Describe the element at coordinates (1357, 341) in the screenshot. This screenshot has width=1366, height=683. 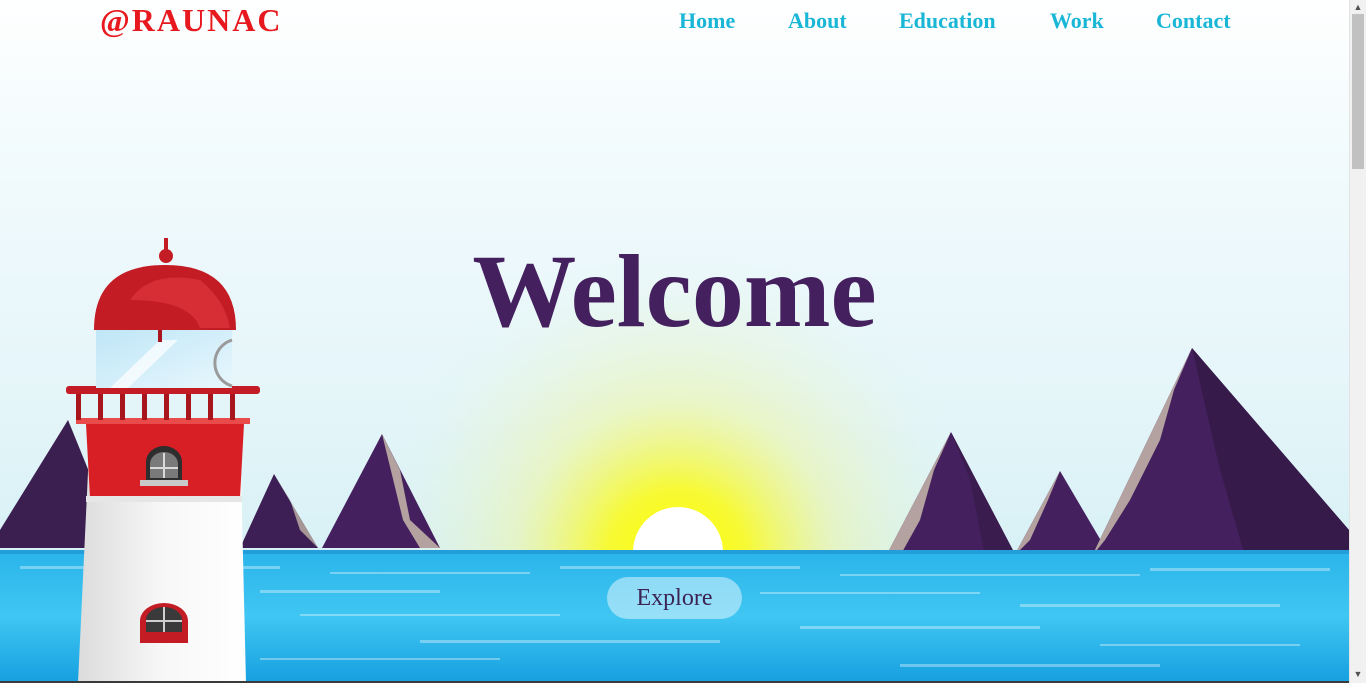
I see `vertical-scrollbar: ▲ ▼` at that location.